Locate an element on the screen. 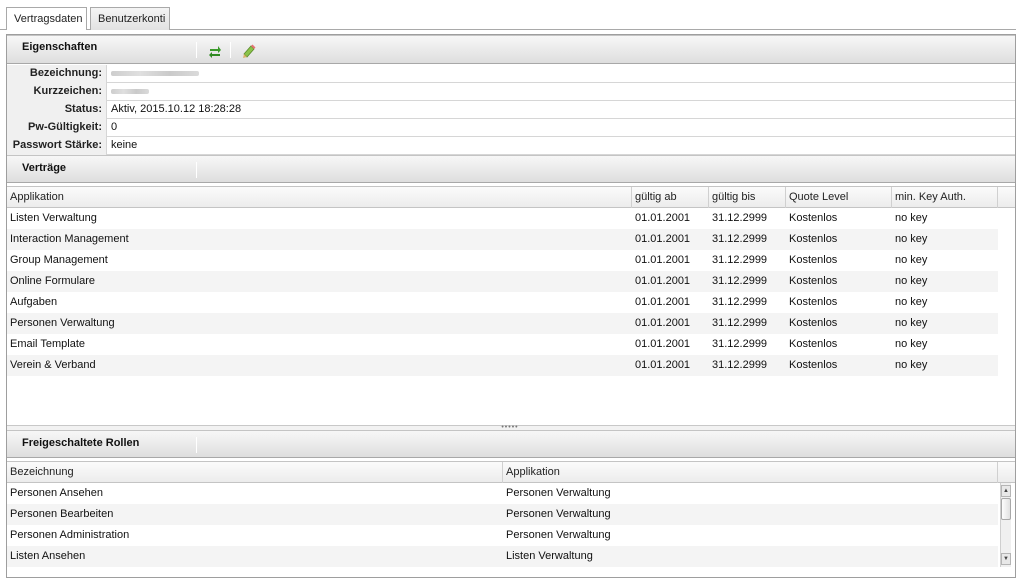 This screenshot has width=1024, height=587. column-header-gueltig-bis: gültig bis is located at coordinates (747, 197).